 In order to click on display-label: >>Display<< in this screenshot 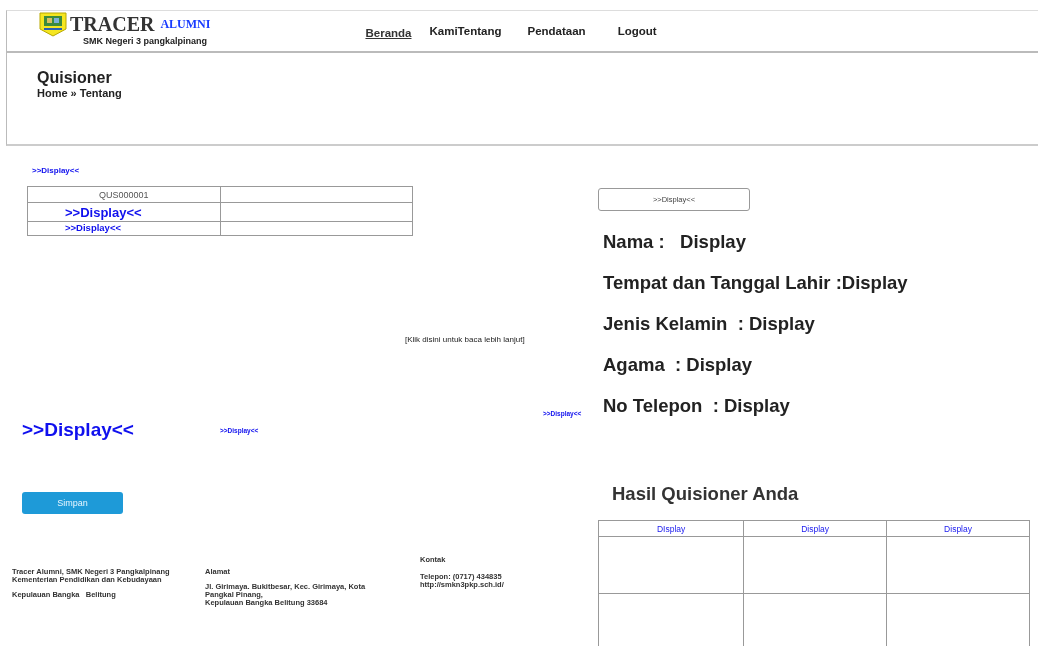, I will do `click(56, 170)`.